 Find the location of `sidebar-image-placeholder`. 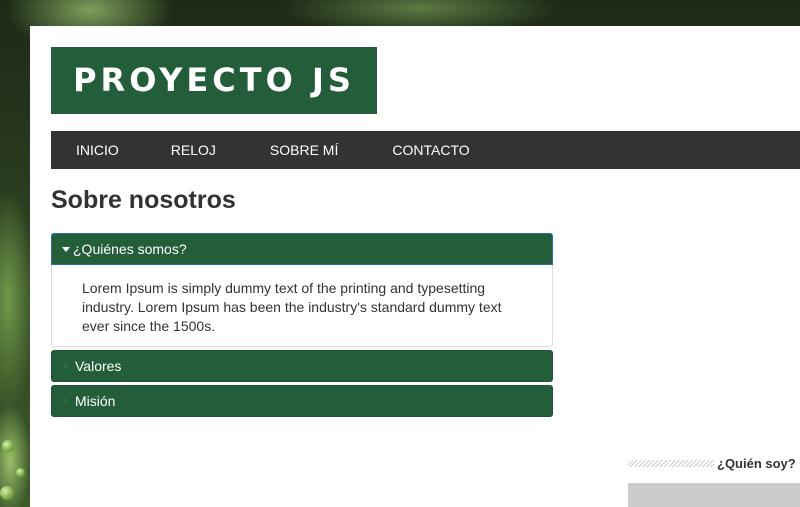

sidebar-image-placeholder is located at coordinates (714, 495).